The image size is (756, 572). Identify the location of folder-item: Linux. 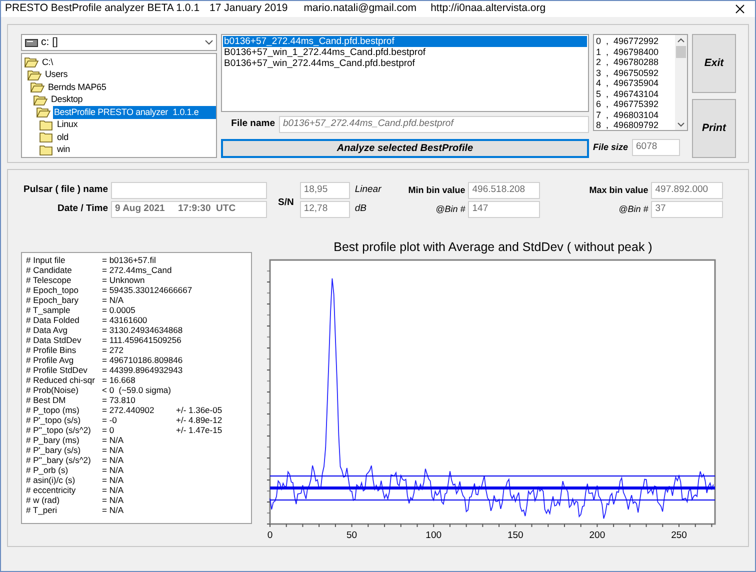
(67, 125).